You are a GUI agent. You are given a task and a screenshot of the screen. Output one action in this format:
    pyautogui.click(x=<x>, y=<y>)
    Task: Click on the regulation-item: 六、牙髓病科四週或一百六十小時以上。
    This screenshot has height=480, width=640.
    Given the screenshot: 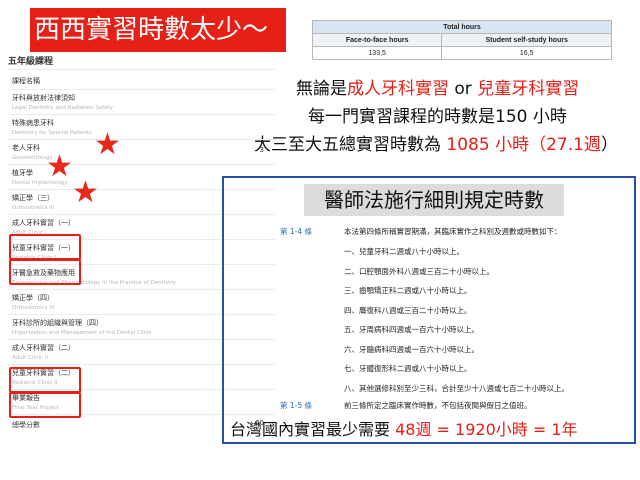 What is the action you would take?
    pyautogui.click(x=411, y=349)
    